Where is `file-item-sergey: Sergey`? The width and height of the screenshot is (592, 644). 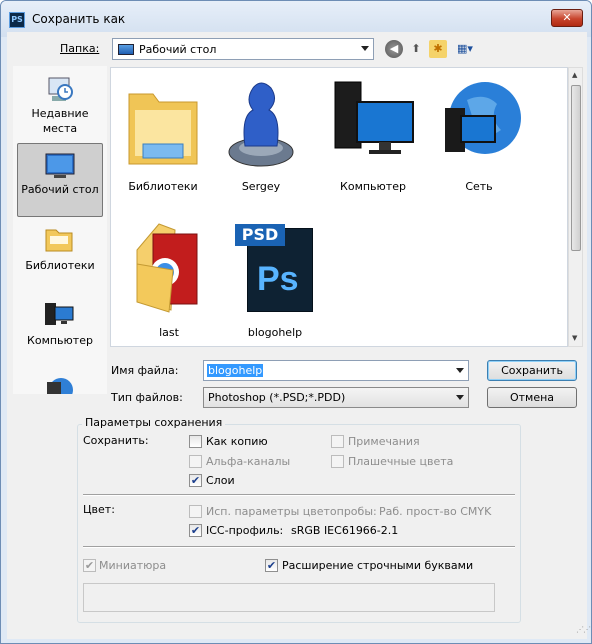 file-item-sergey: Sergey is located at coordinates (261, 144).